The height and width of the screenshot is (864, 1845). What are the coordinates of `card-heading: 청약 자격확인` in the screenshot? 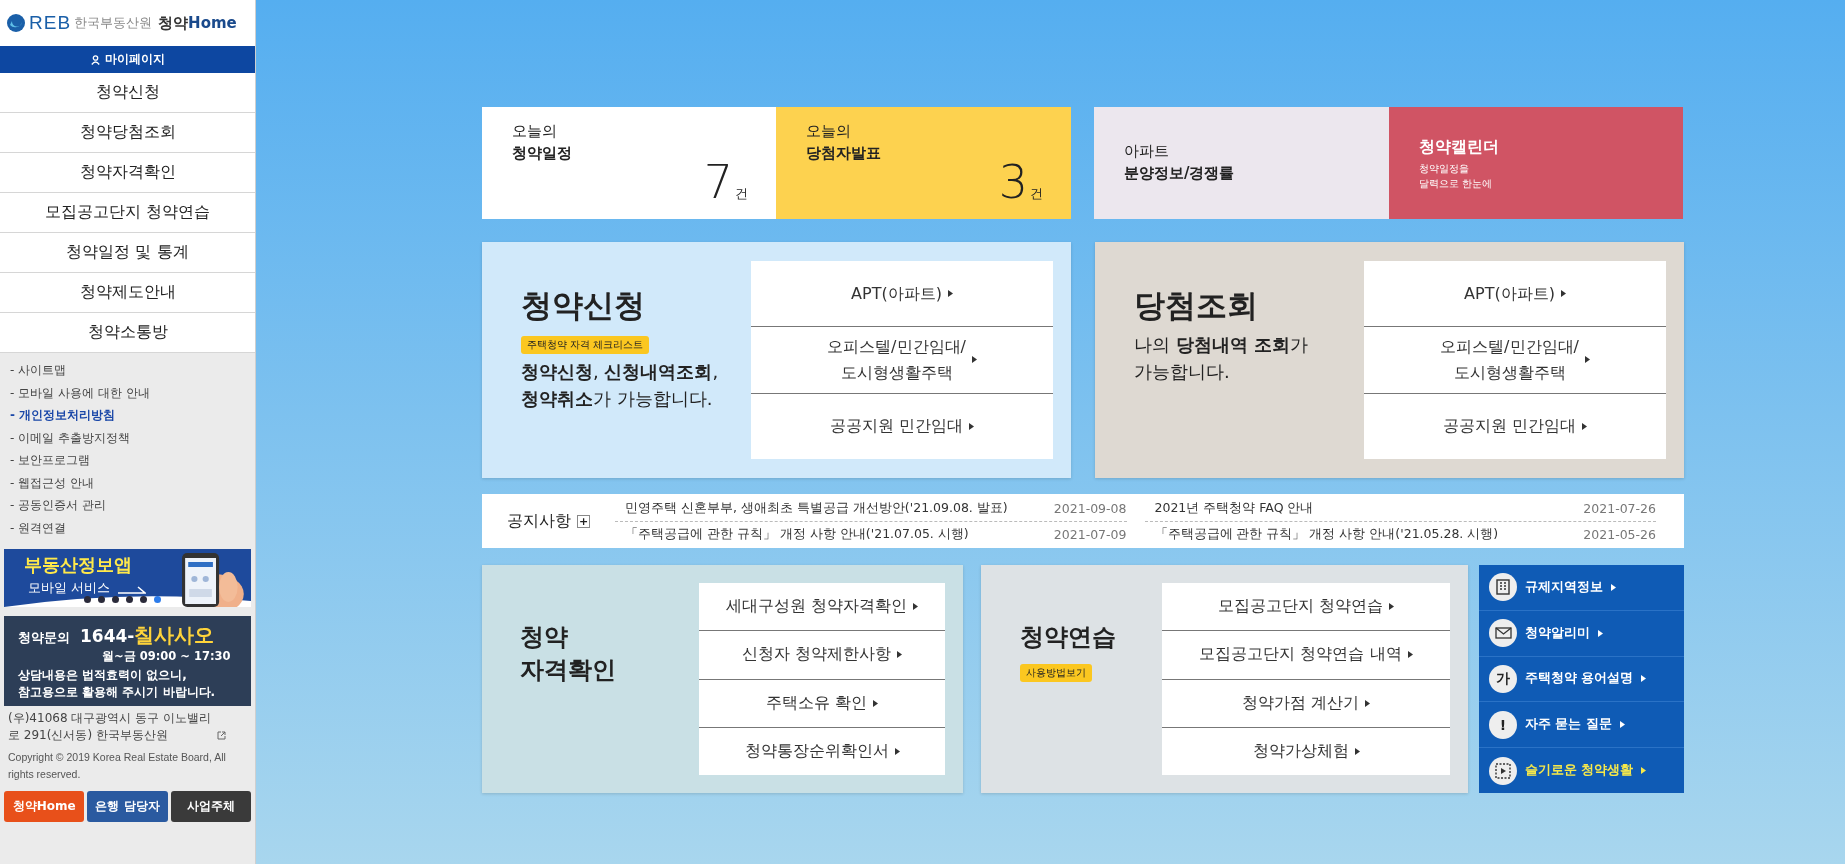 It's located at (568, 654).